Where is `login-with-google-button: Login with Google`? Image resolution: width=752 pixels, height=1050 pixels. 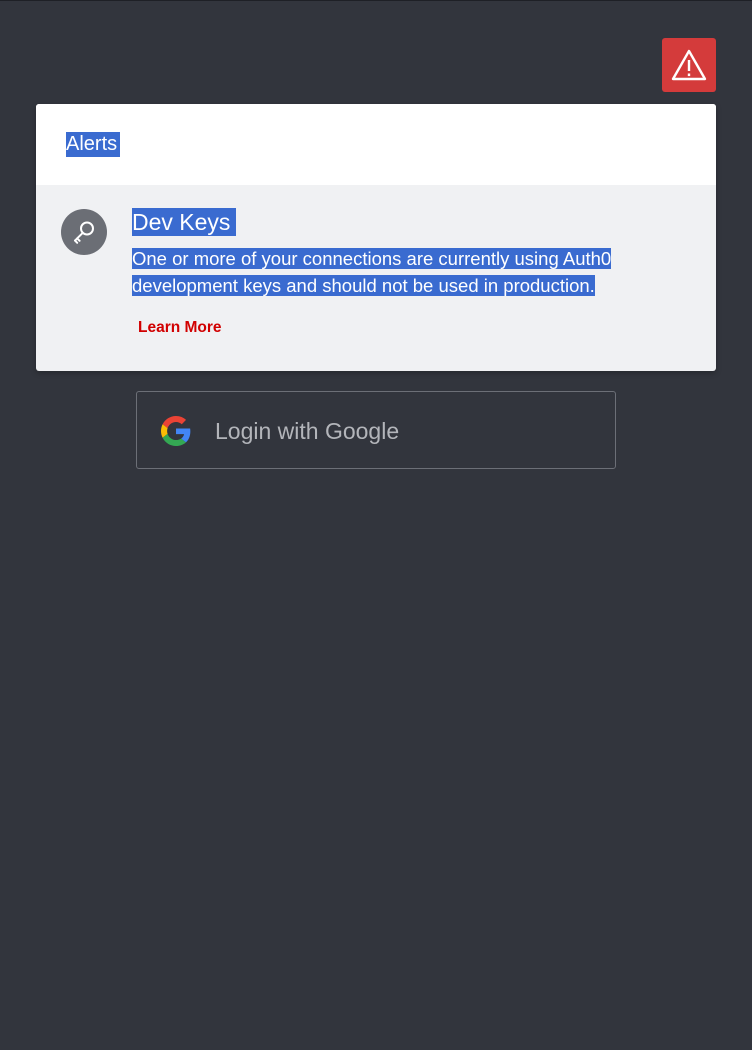
login-with-google-button: Login with Google is located at coordinates (376, 430).